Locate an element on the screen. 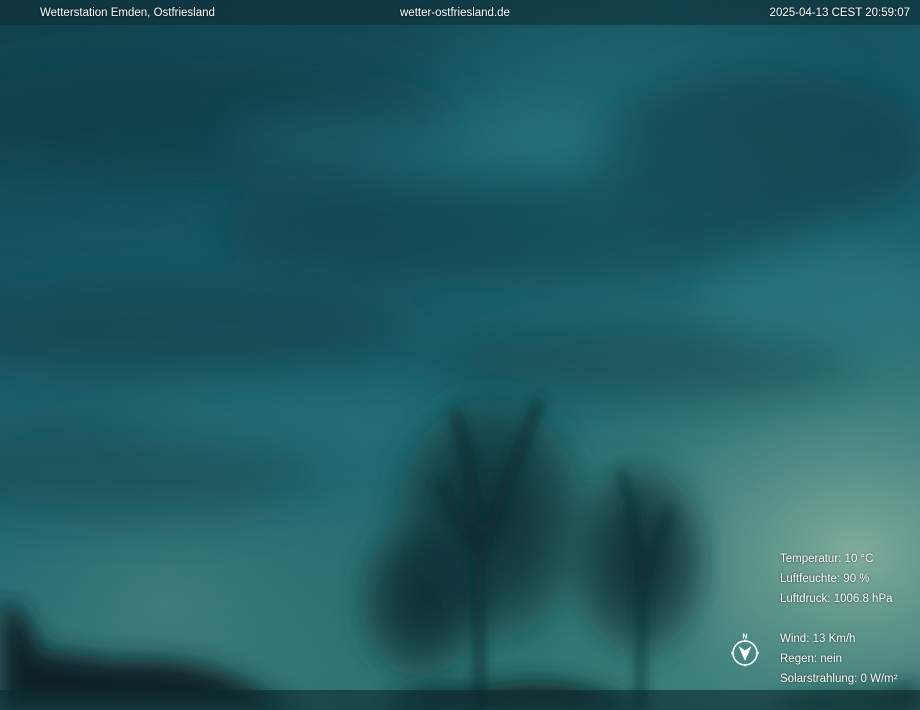 This screenshot has width=920, height=710. wind-reading: Wind: 13 Km/h is located at coordinates (818, 639).